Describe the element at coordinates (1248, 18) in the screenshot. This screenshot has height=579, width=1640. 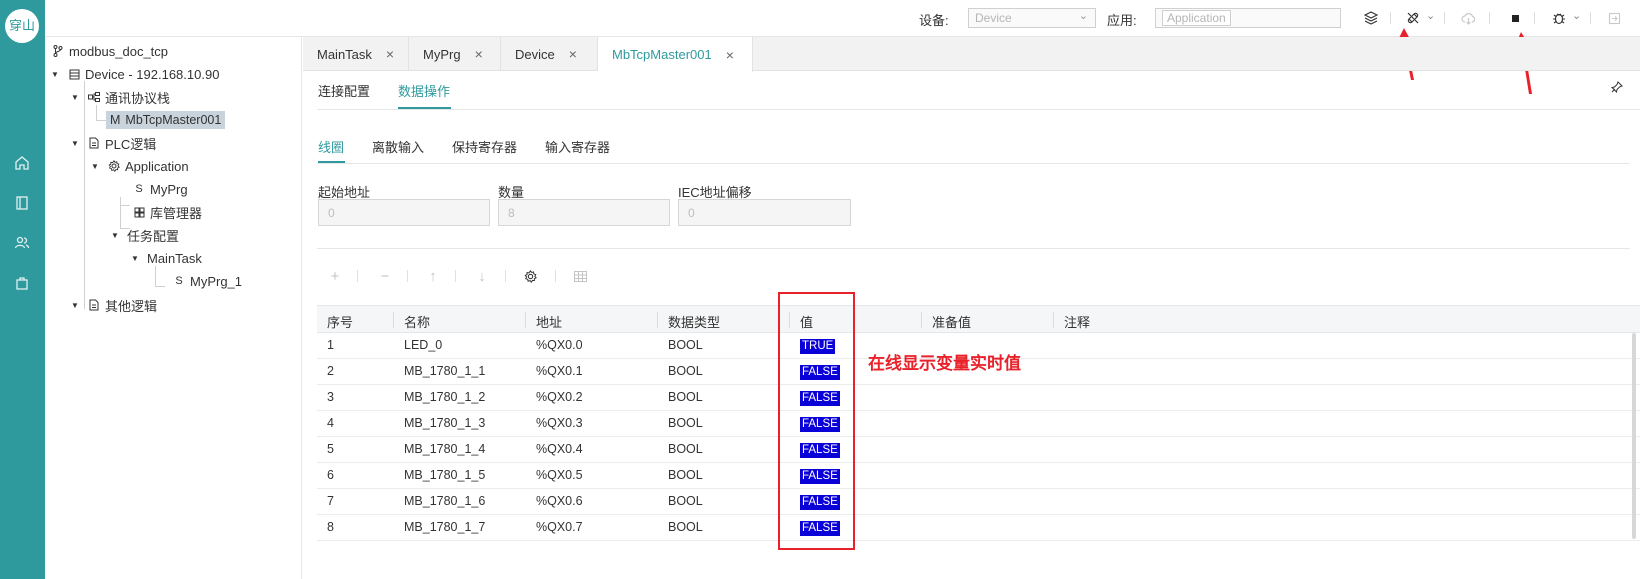
I see `application-select: Application` at that location.